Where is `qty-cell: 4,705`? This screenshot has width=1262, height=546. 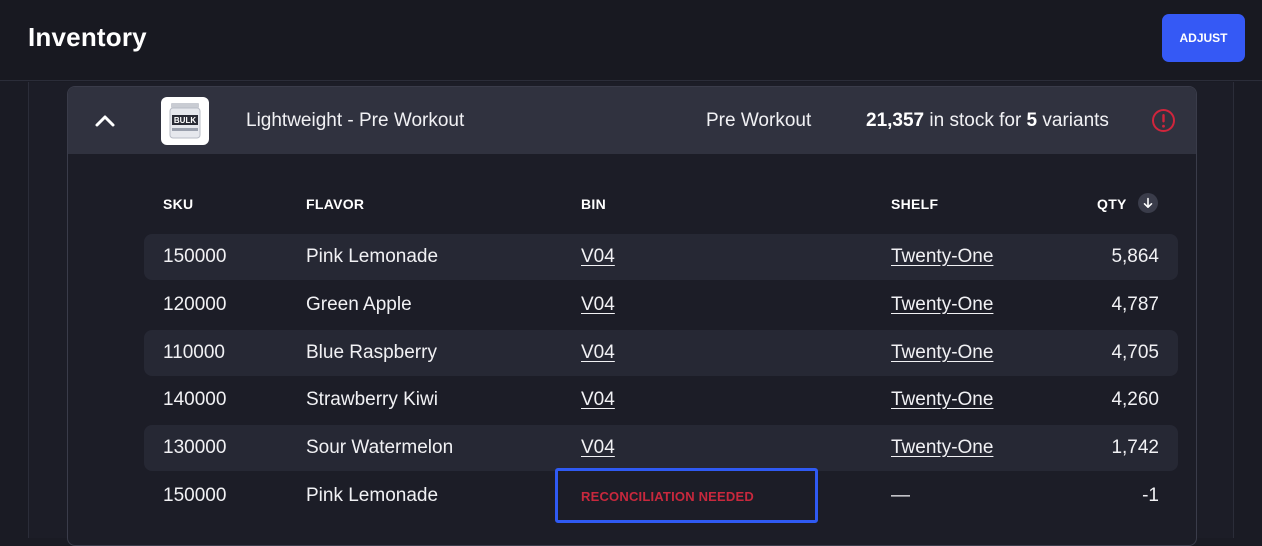
qty-cell: 4,705 is located at coordinates (1135, 352).